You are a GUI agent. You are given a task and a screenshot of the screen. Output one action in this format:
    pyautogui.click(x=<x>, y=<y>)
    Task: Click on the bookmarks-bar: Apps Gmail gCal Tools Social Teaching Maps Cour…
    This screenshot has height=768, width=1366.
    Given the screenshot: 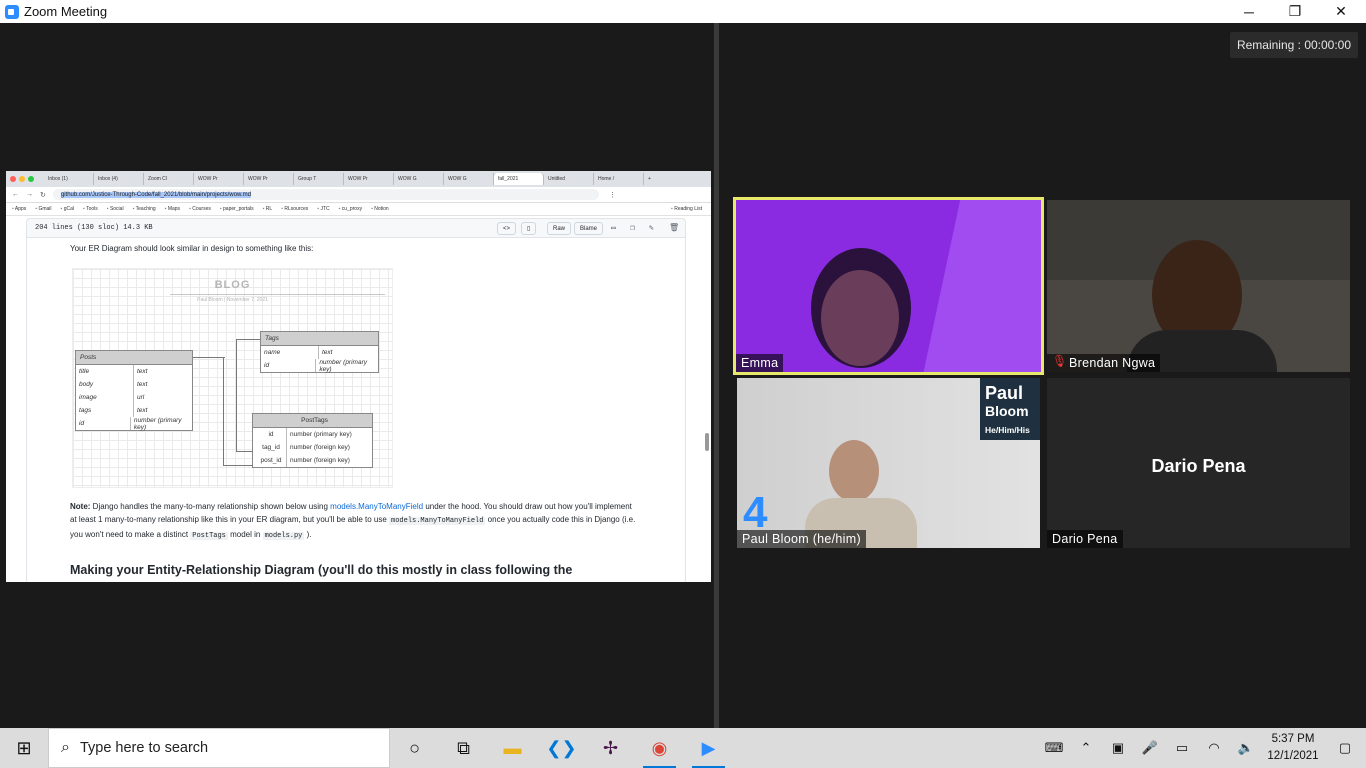 What is the action you would take?
    pyautogui.click(x=358, y=209)
    